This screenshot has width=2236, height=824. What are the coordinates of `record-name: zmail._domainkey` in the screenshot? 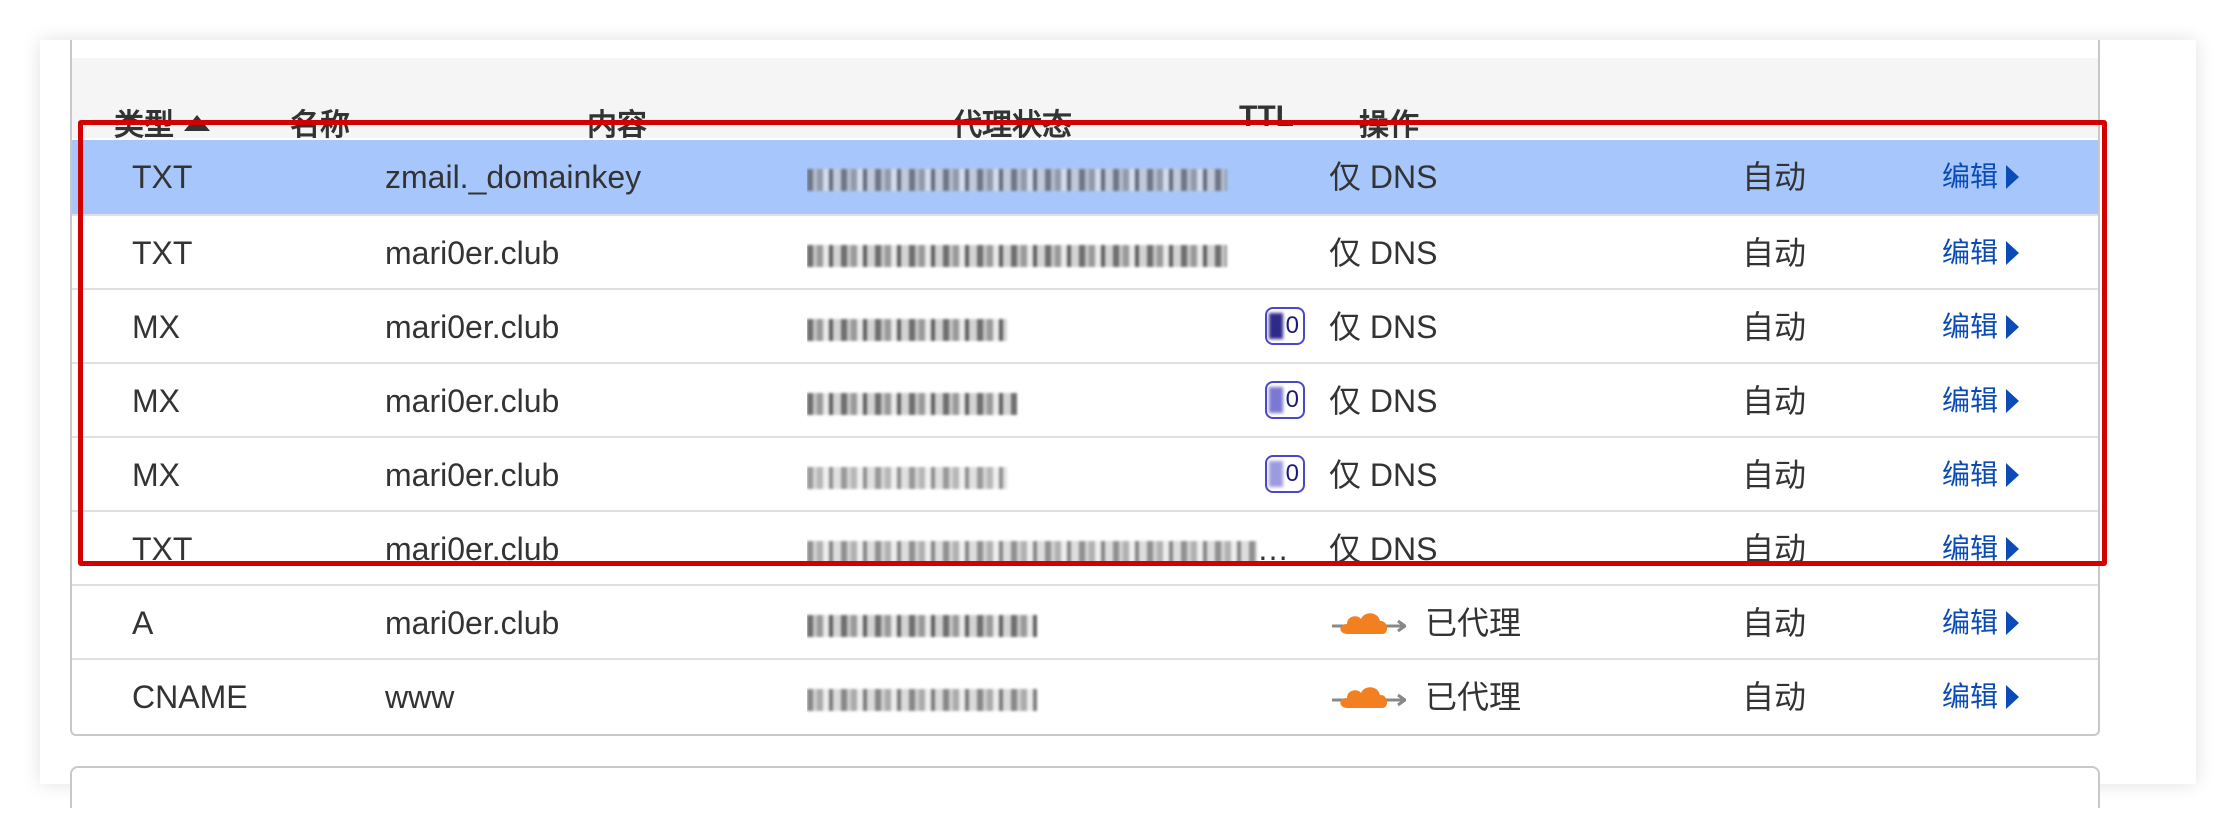 It's located at (513, 177).